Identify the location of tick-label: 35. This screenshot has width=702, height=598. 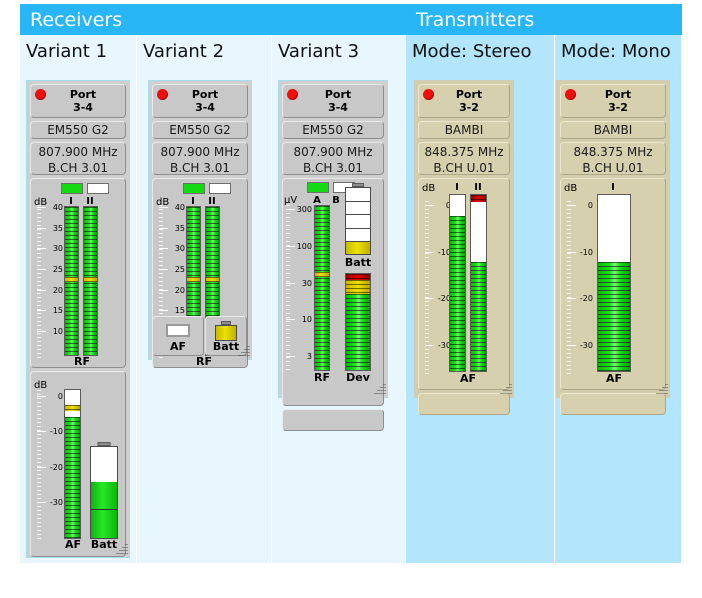
(179, 228).